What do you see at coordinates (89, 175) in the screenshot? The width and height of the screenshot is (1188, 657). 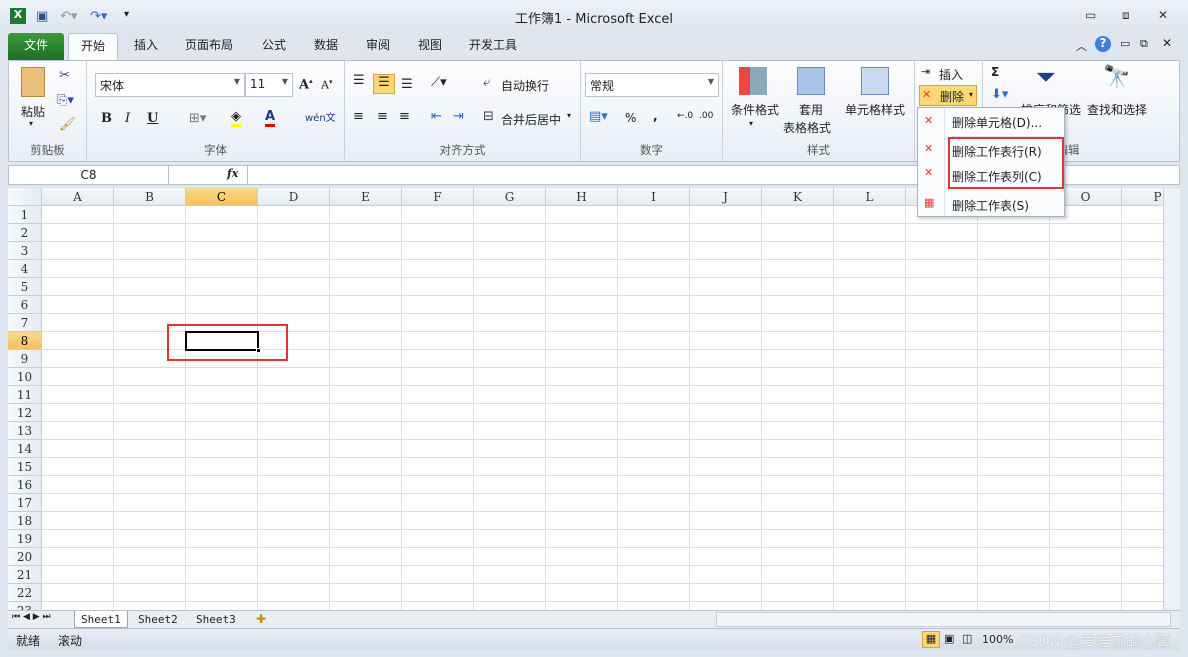 I see `name-box: C8` at bounding box center [89, 175].